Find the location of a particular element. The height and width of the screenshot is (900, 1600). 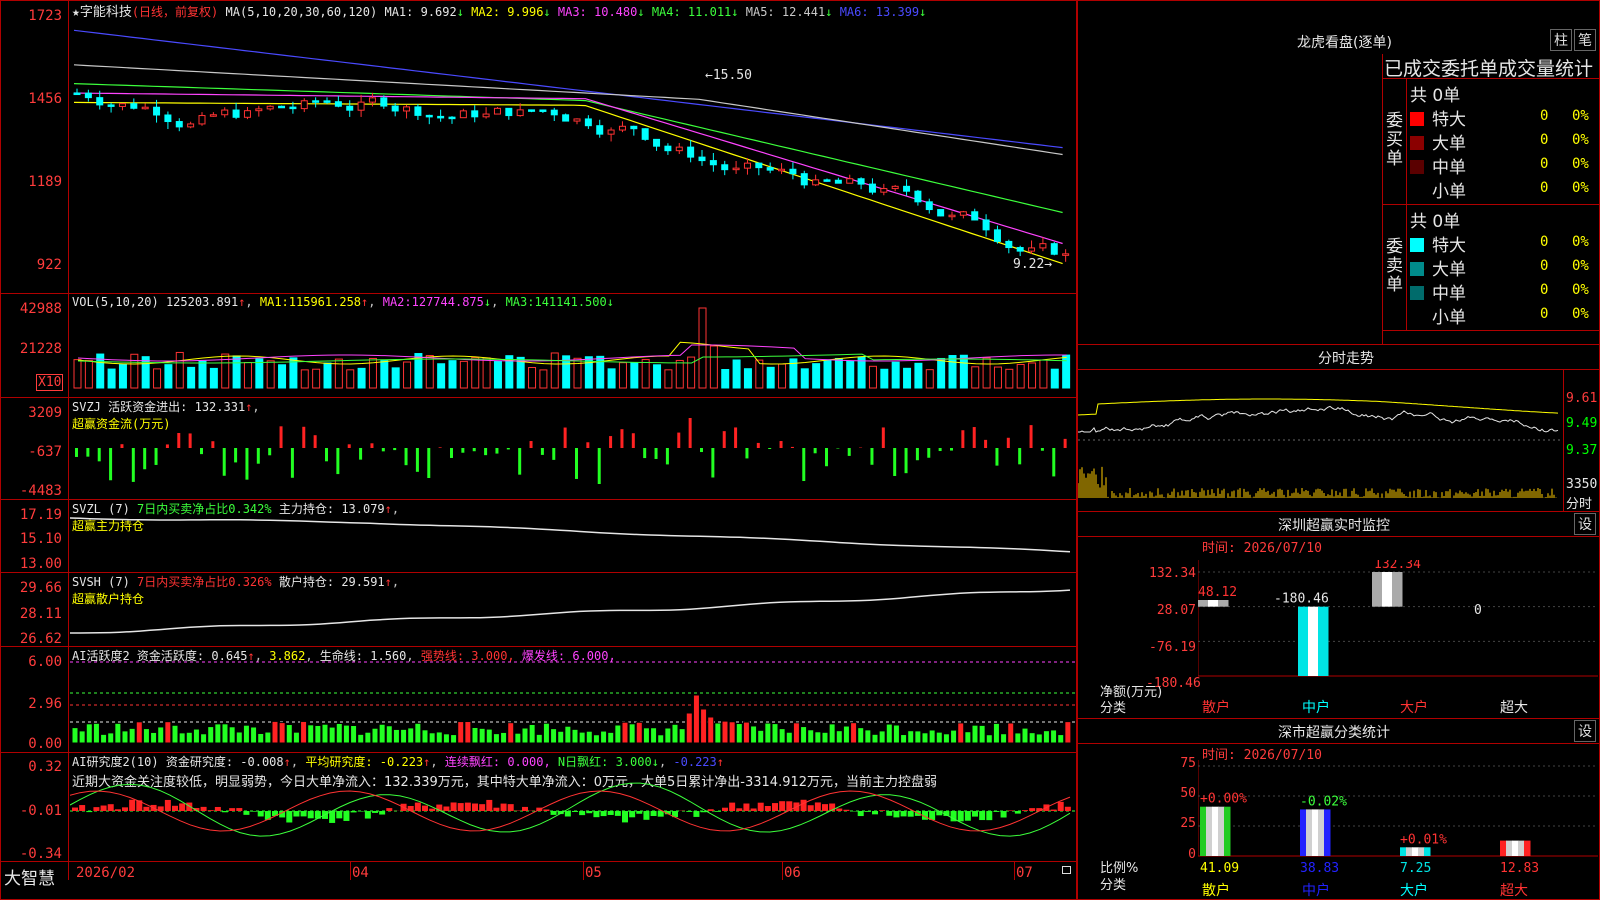

volume-chart is located at coordinates (573, 346).